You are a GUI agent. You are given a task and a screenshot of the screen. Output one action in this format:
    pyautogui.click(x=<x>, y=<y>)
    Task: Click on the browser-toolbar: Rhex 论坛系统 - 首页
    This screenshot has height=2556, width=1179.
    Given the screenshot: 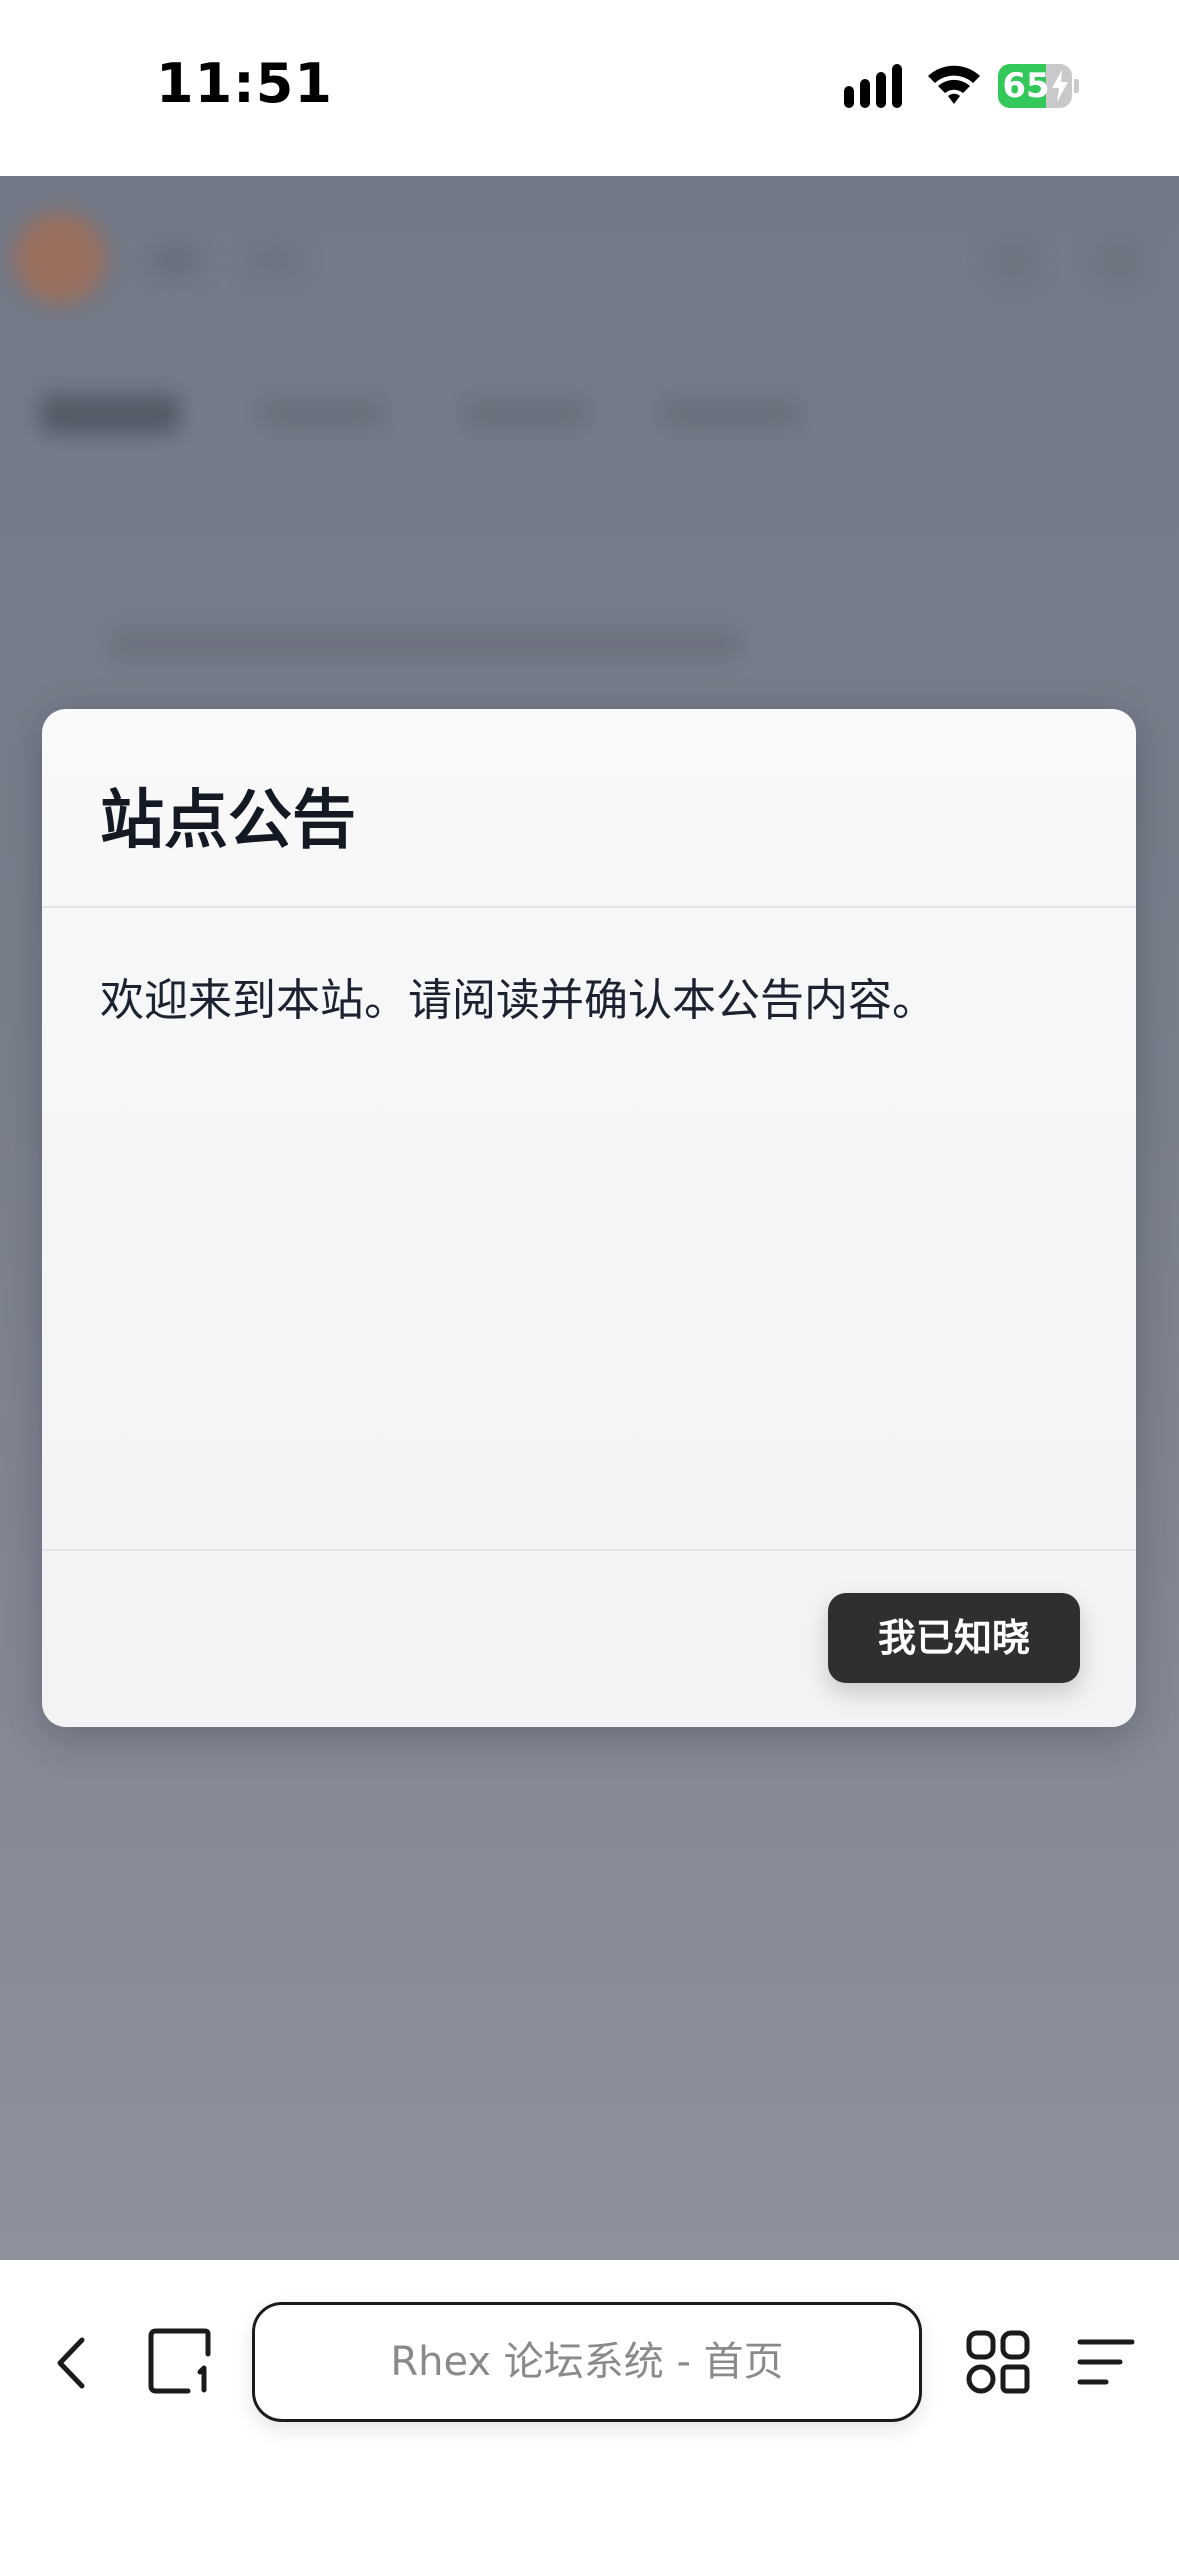 What is the action you would take?
    pyautogui.click(x=589, y=2408)
    